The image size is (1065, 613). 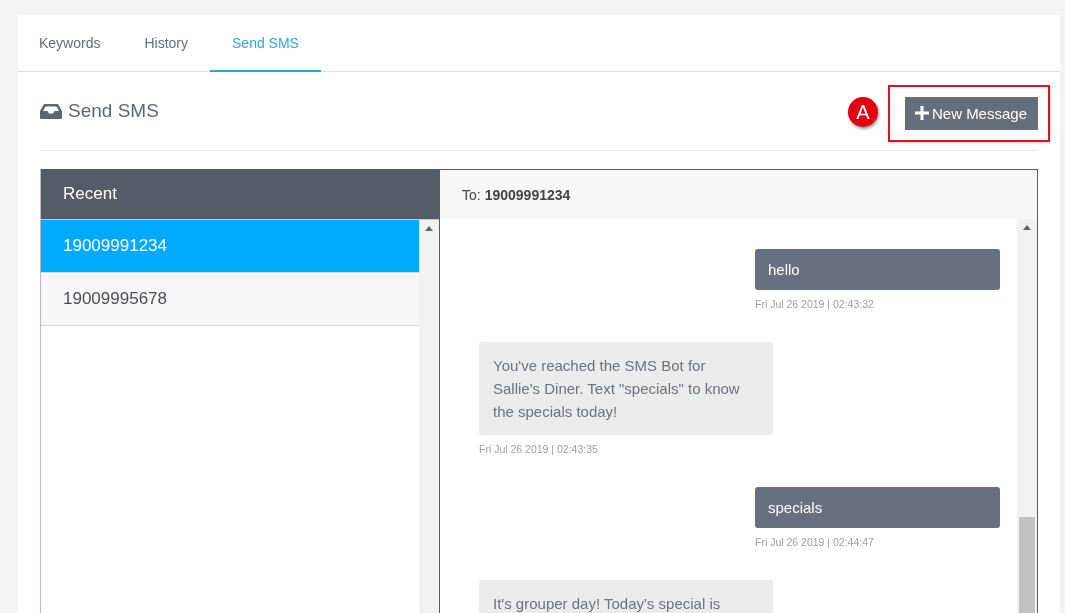 I want to click on inbox-tray-icon, so click(x=51, y=111).